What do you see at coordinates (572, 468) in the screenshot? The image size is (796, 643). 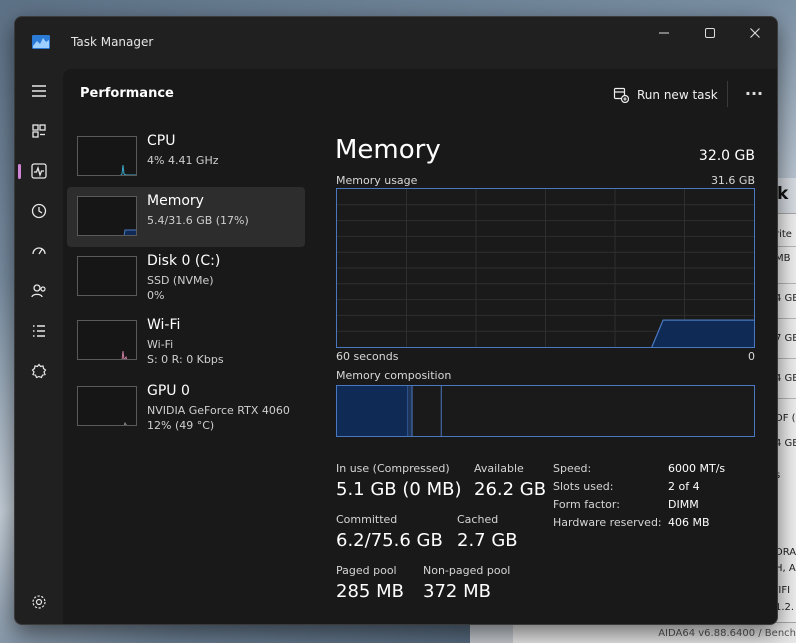 I see `speed-label: Speed:` at bounding box center [572, 468].